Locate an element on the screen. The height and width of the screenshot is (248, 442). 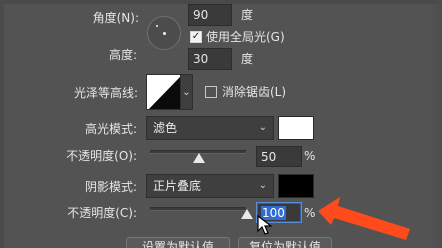
mouse-pointer-icon is located at coordinates (265, 224).